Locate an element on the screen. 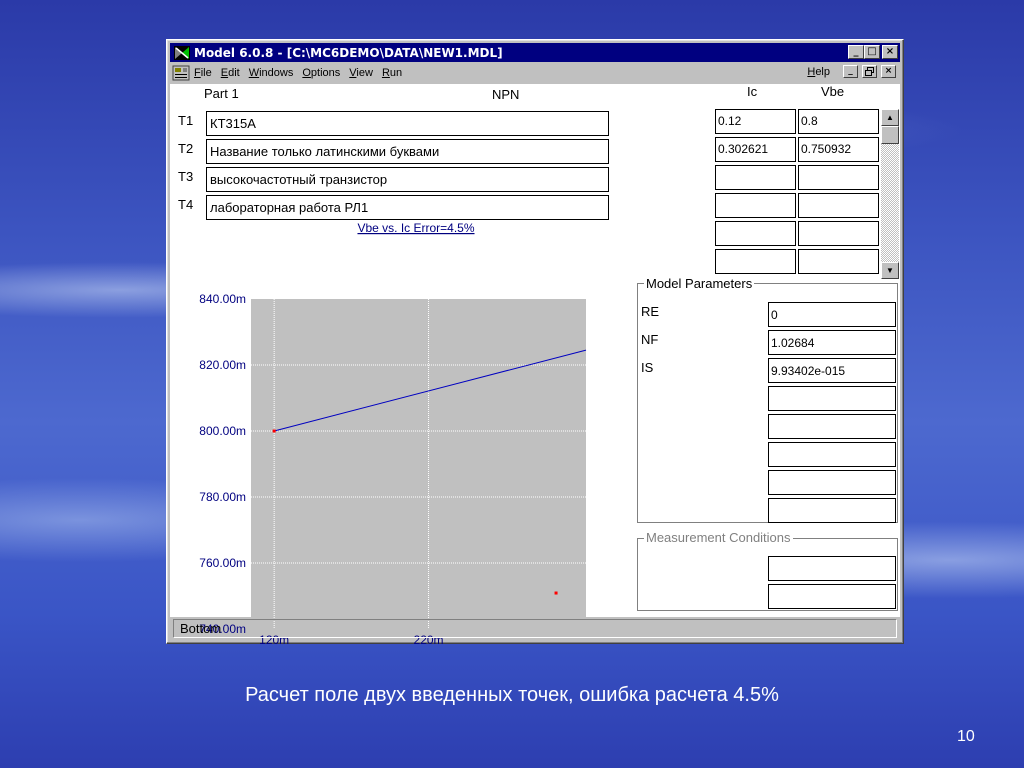 Image resolution: width=1024 pixels, height=768 pixels. t1-field: КТ315А is located at coordinates (407, 123).